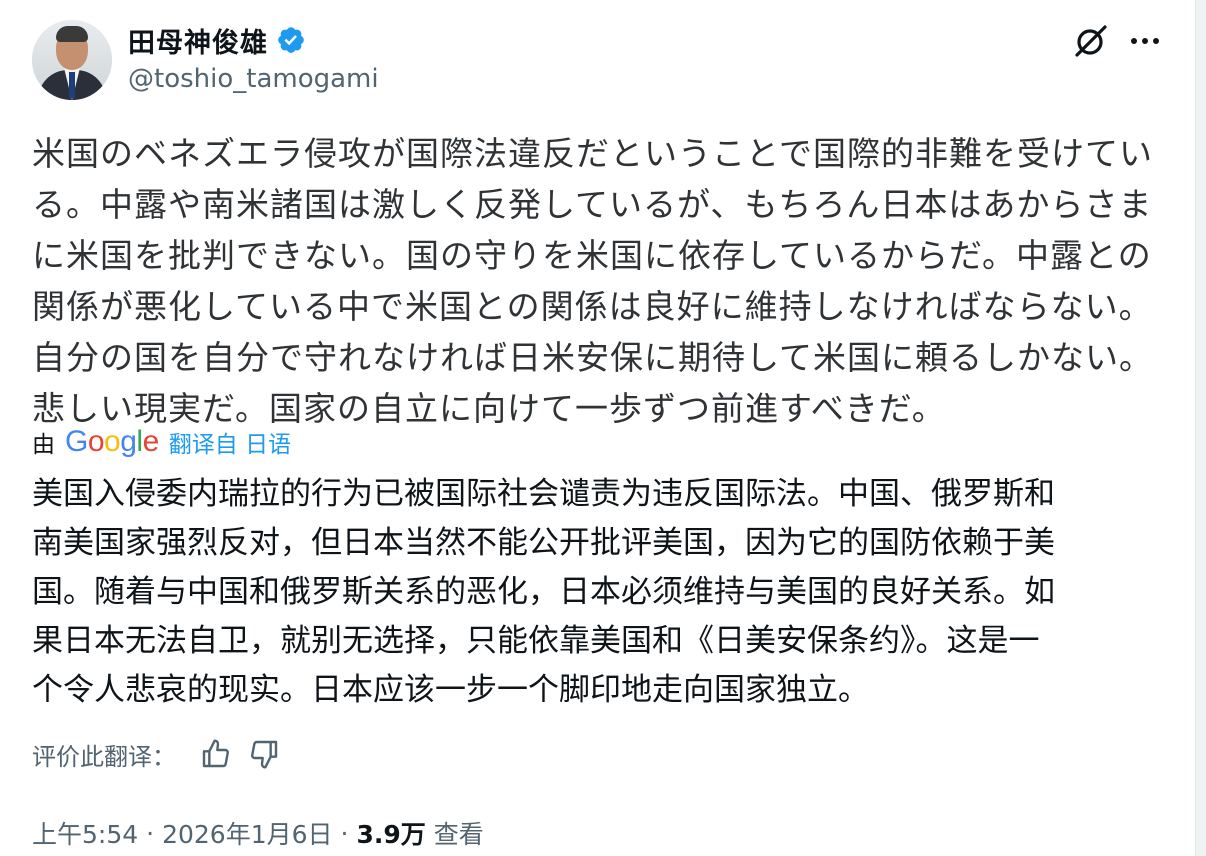 Image resolution: width=1206 pixels, height=856 pixels. What do you see at coordinates (85, 833) in the screenshot?
I see `tweet-time: 上午5:54` at bounding box center [85, 833].